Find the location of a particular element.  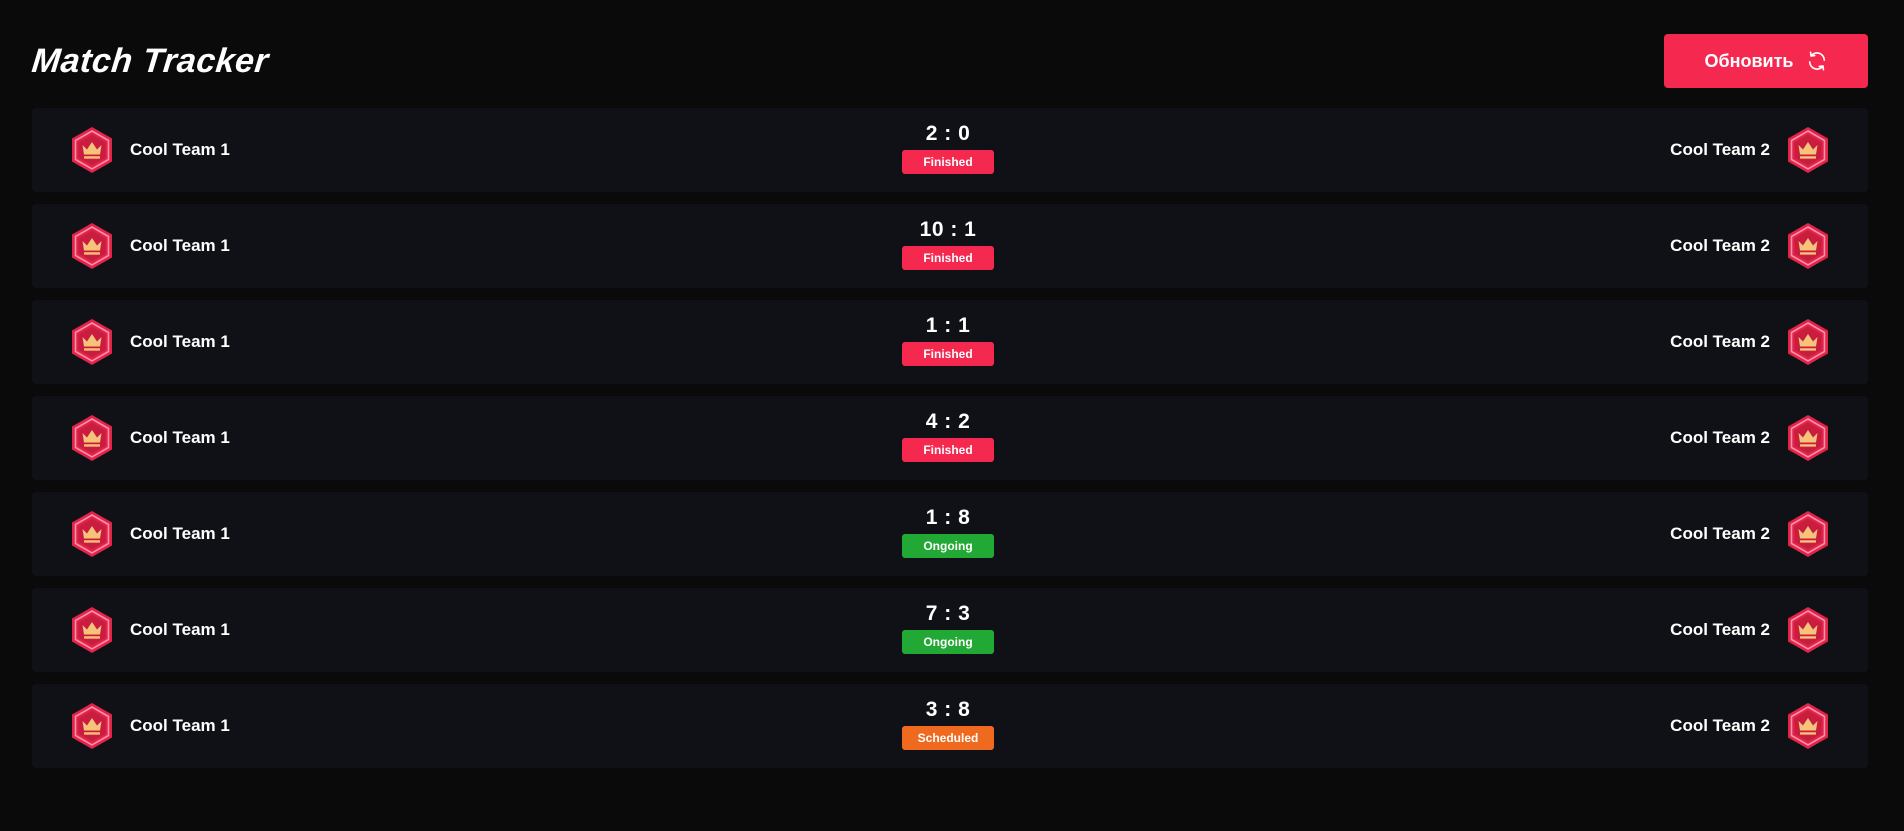

match-score: 1 : 8 is located at coordinates (948, 517).